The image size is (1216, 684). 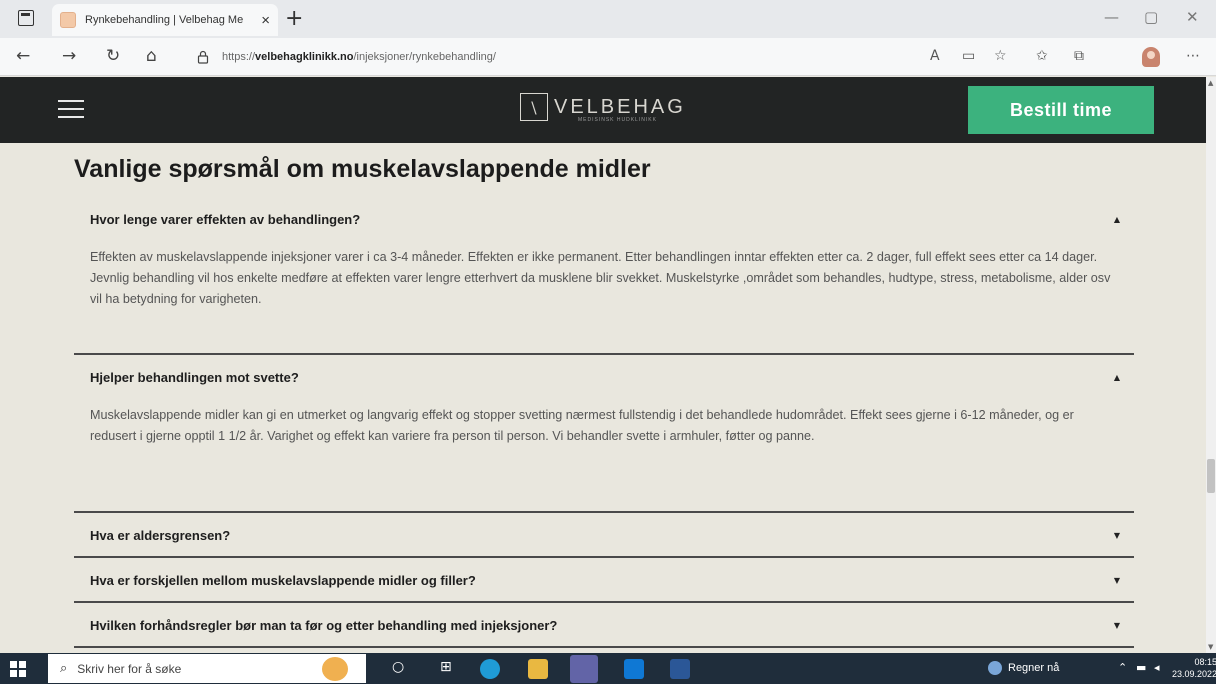 What do you see at coordinates (604, 377) in the screenshot?
I see `faq-question-toggle: Hjelper behandlingen mot svette? ▲` at bounding box center [604, 377].